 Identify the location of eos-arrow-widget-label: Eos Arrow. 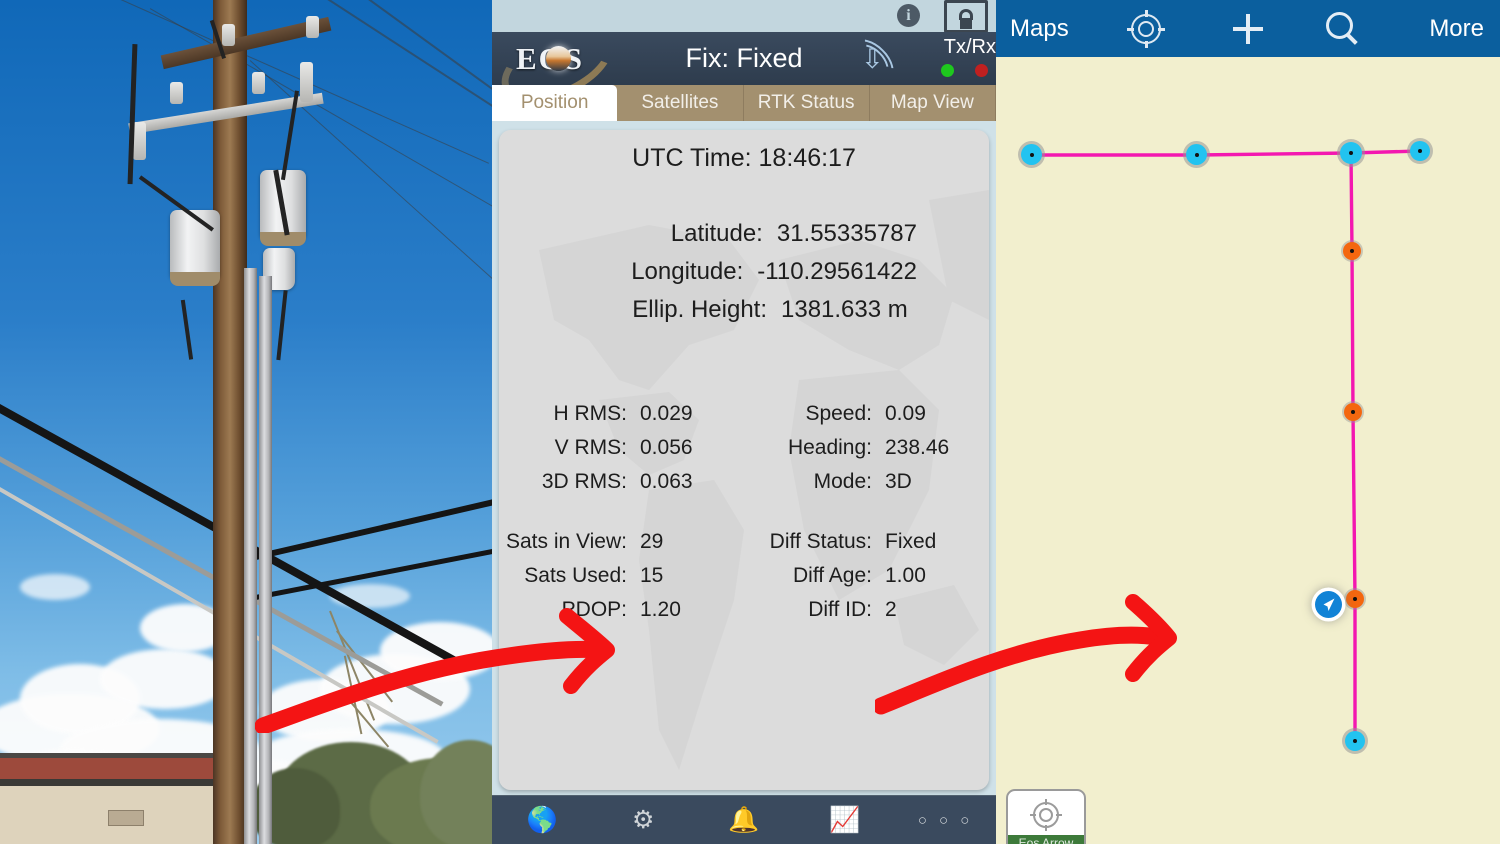
(1046, 839).